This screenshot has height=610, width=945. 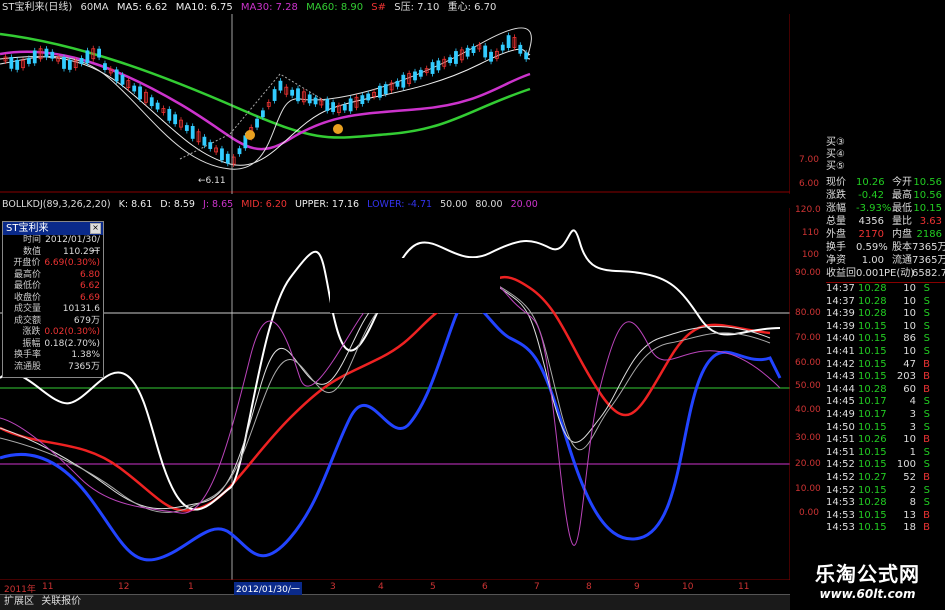 What do you see at coordinates (840, 339) in the screenshot?
I see `trade-time: 14:40` at bounding box center [840, 339].